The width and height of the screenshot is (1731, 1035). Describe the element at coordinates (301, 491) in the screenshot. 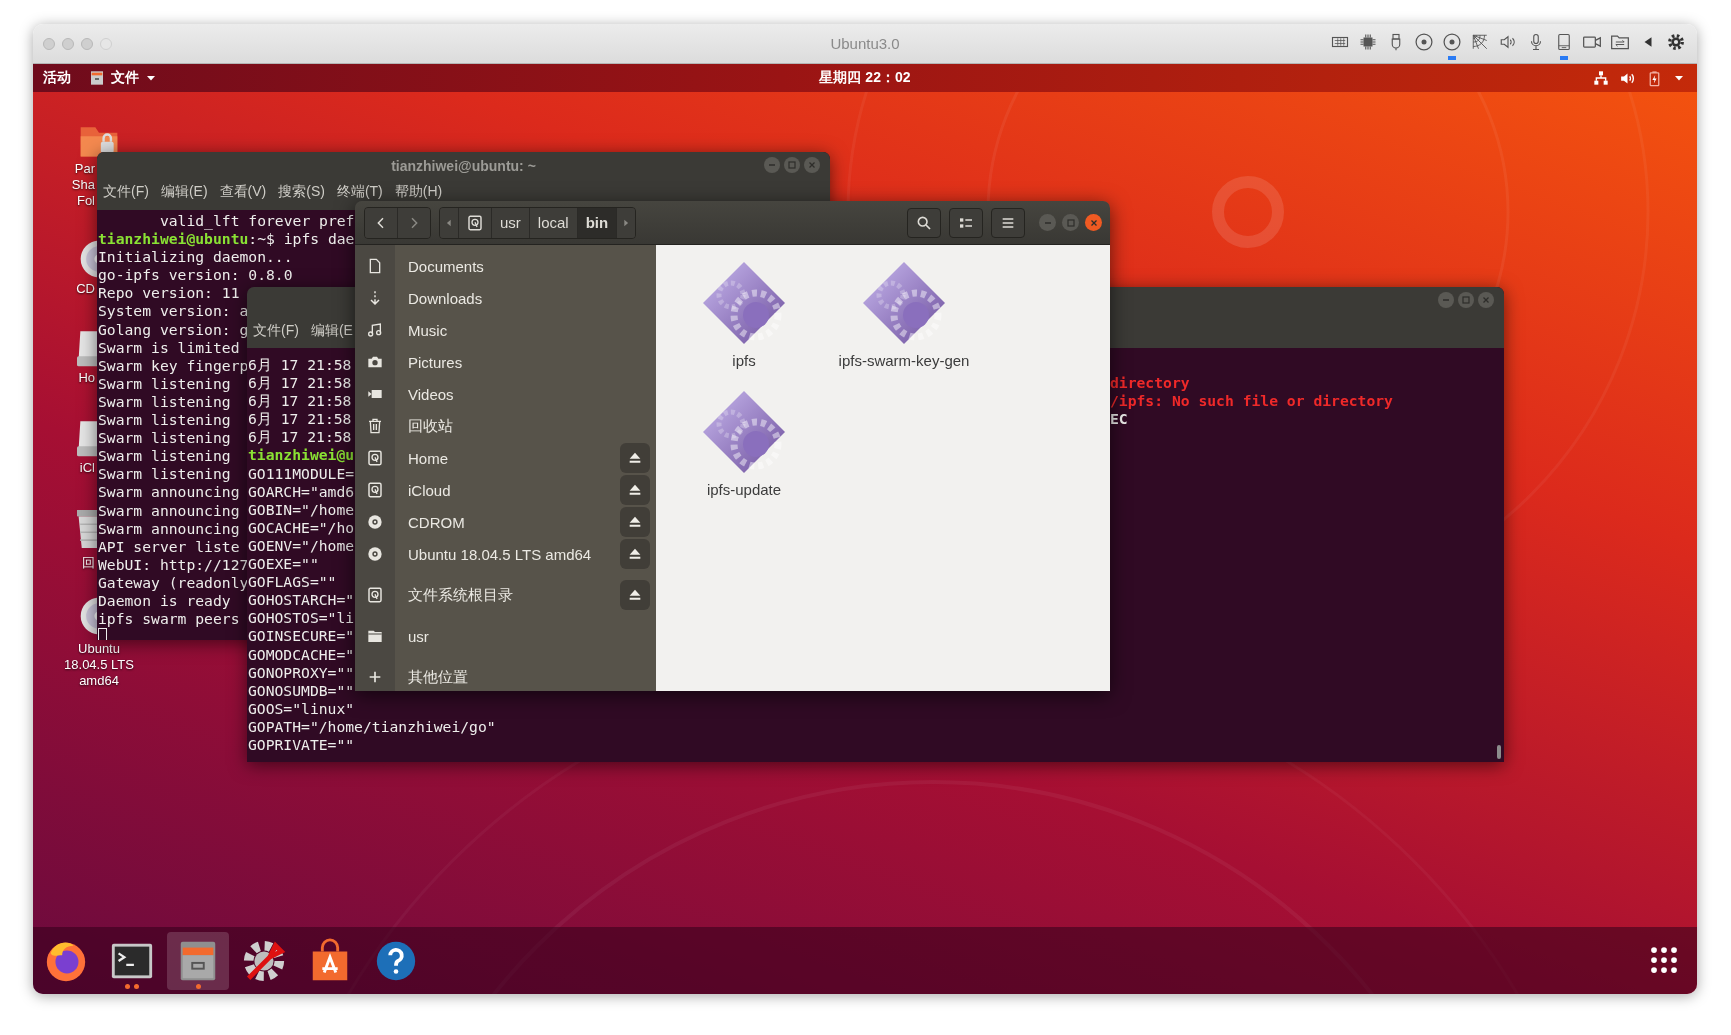

I see `terminal-line: GOARCH="amd6` at that location.